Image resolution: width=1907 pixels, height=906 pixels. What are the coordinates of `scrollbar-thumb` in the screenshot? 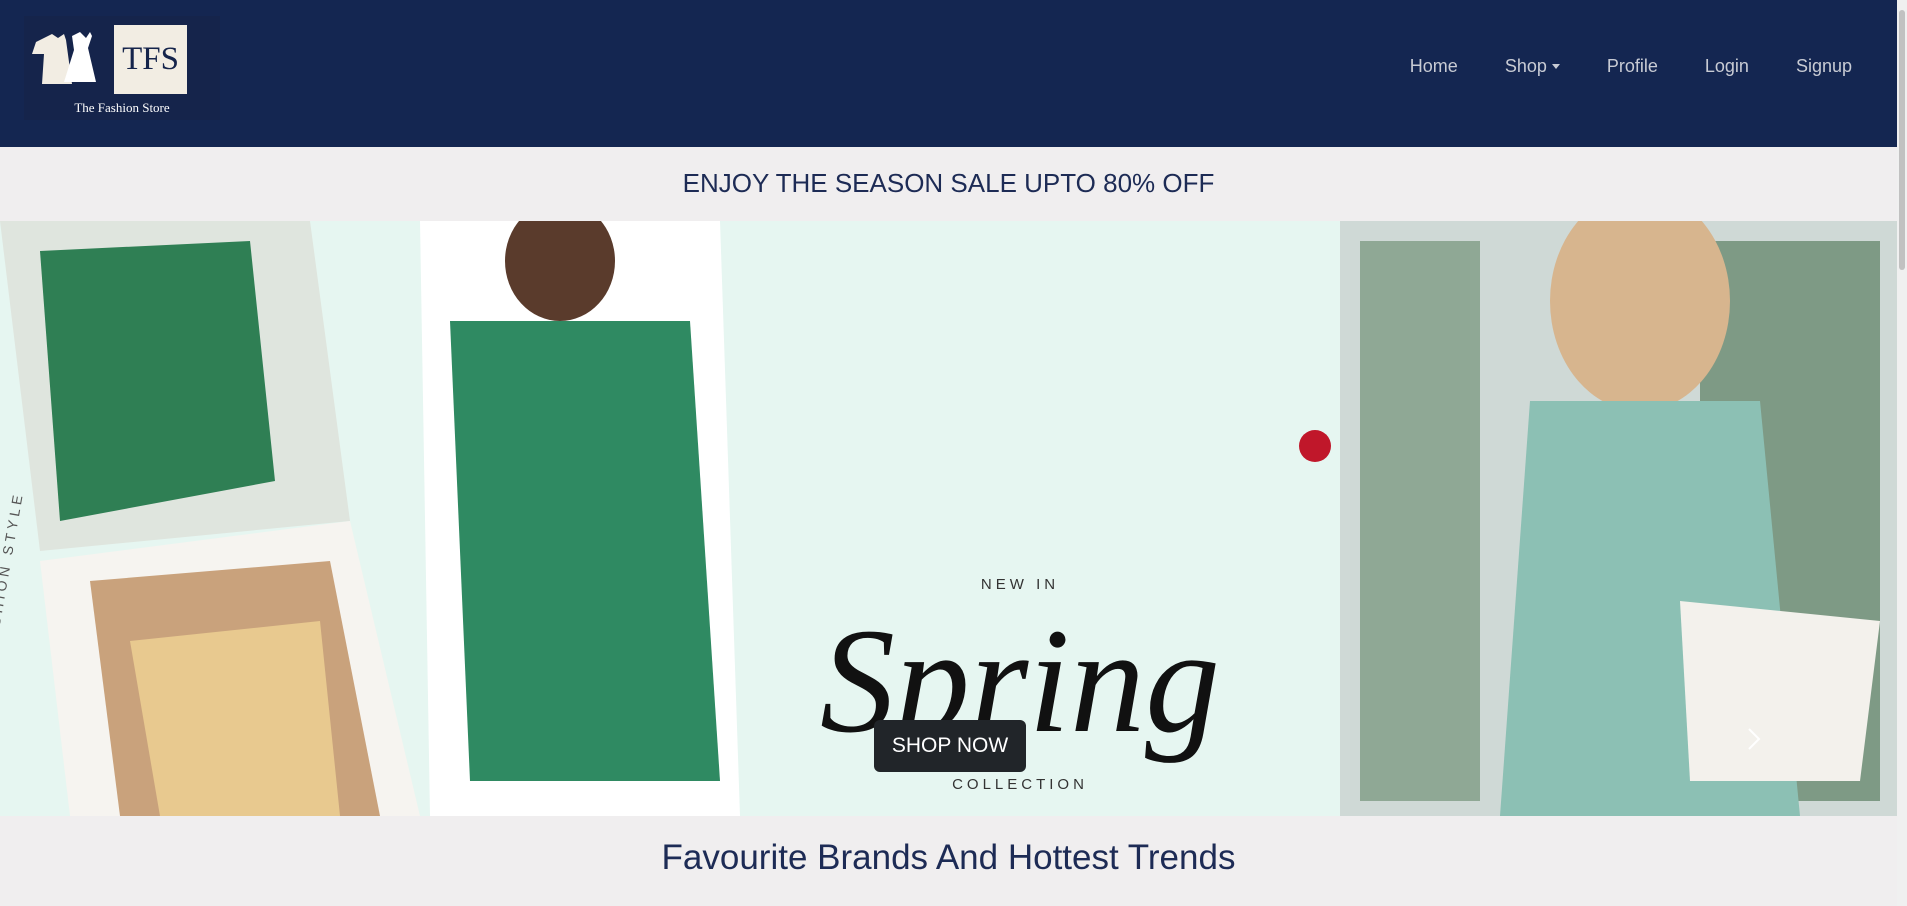 It's located at (1902, 140).